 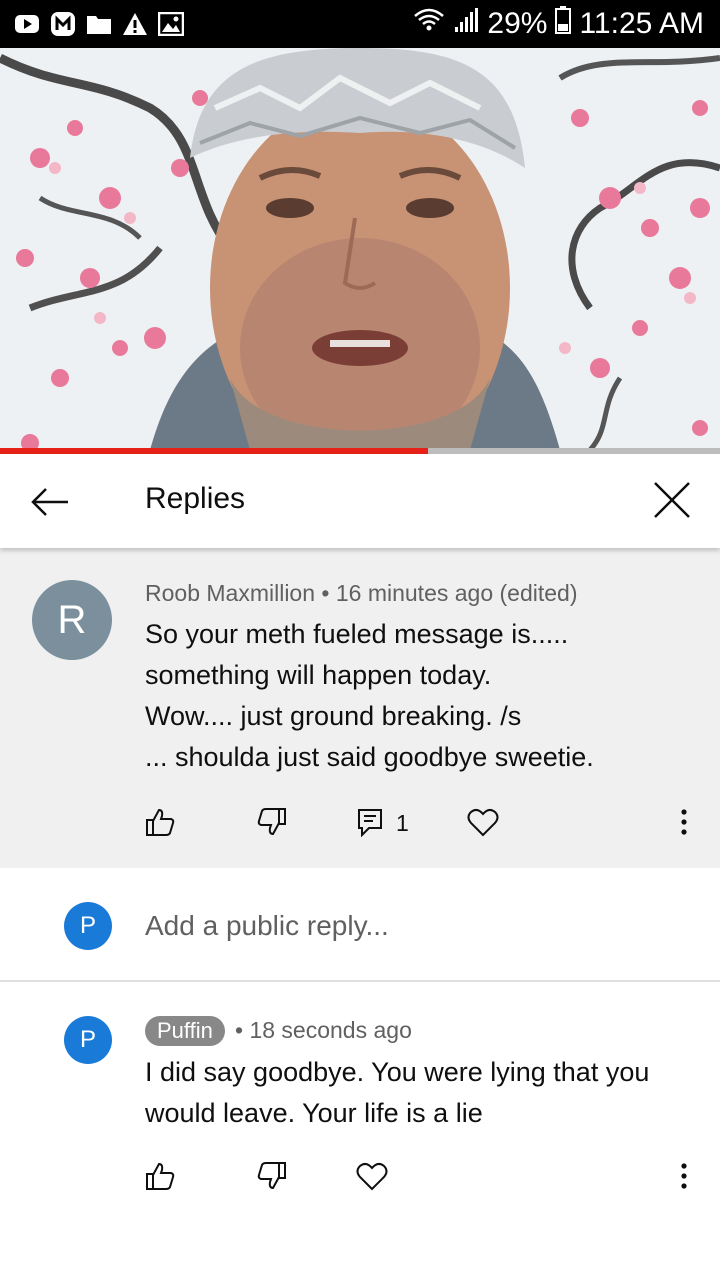 I want to click on avatar: R, so click(x=72, y=620).